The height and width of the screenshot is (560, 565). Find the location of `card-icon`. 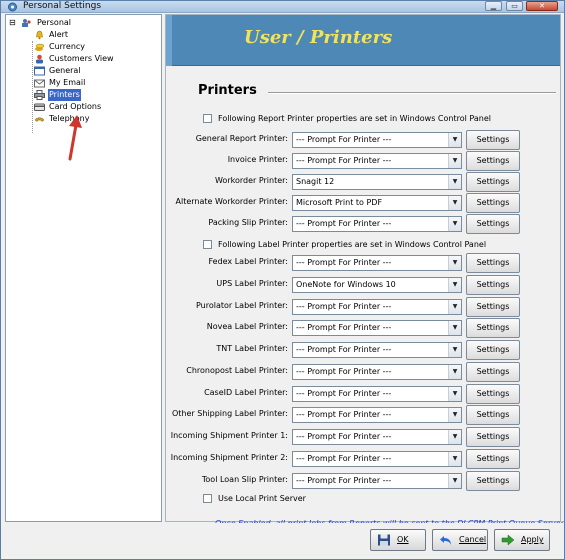

card-icon is located at coordinates (39, 107).